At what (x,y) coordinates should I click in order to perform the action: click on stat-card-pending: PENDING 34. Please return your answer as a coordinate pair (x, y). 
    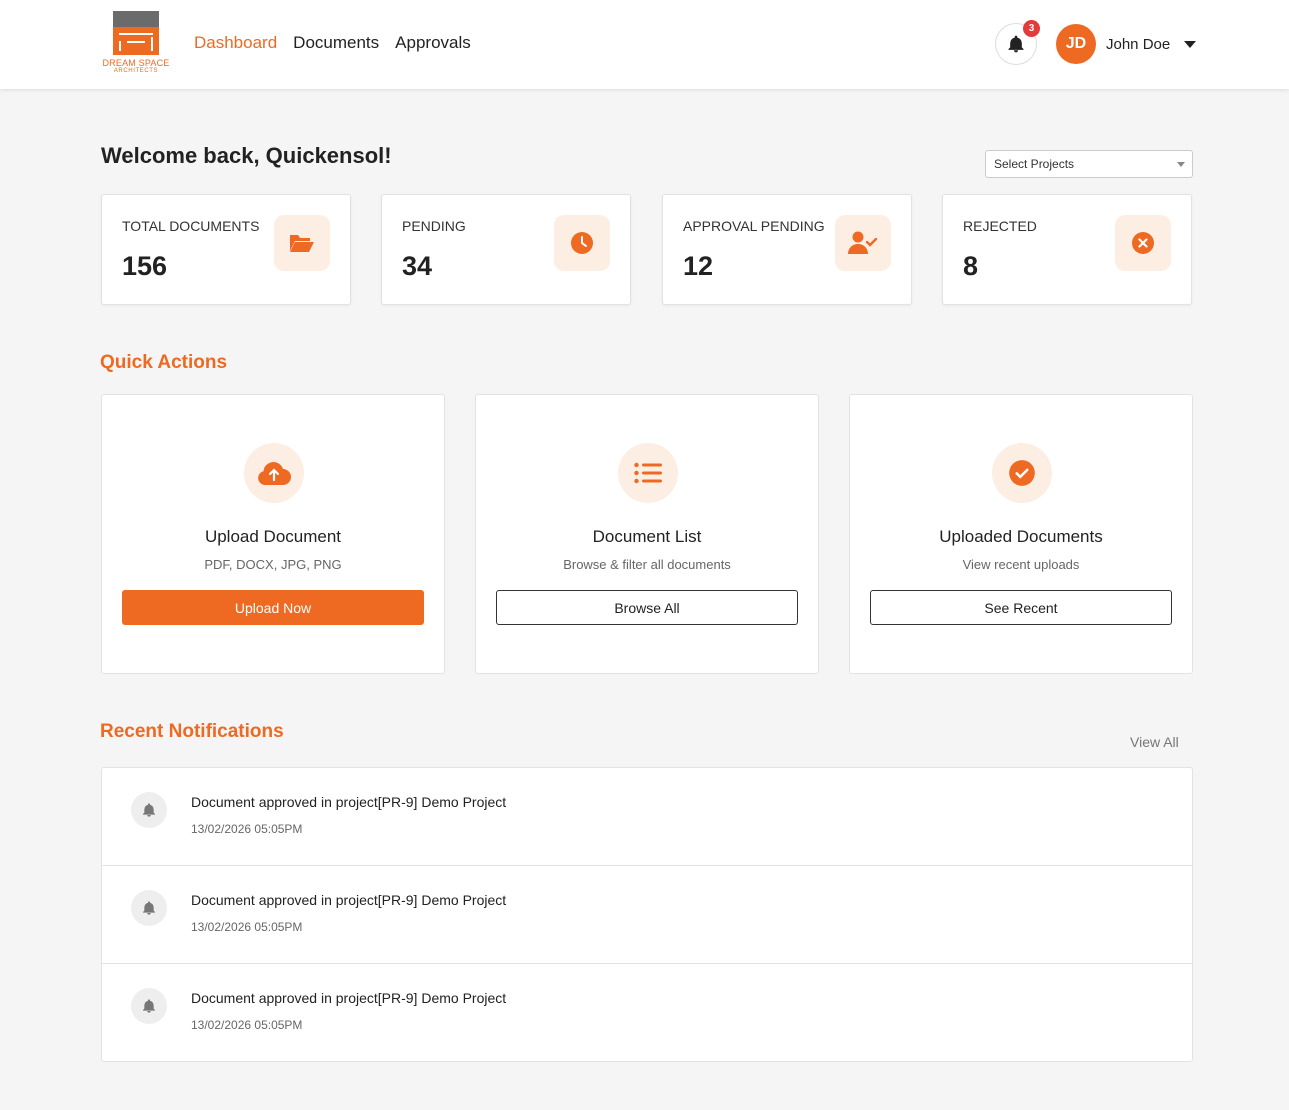
    Looking at the image, I should click on (506, 249).